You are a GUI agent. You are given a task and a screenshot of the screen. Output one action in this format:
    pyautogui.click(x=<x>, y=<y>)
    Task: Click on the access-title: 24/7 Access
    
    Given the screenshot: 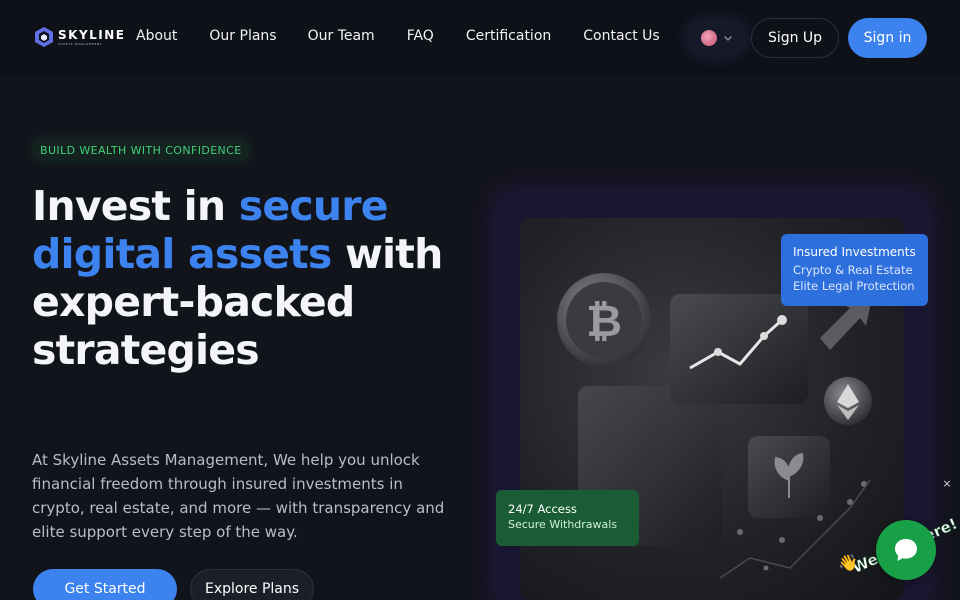 What is the action you would take?
    pyautogui.click(x=542, y=509)
    